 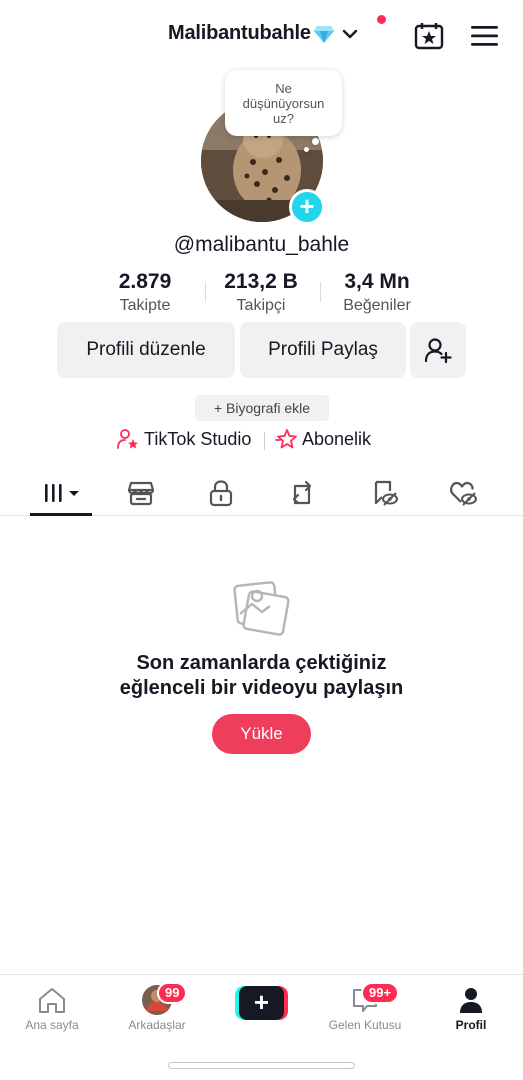 I want to click on empty-state-line1: Son zamanlarda çektiğiniz, so click(x=261, y=663).